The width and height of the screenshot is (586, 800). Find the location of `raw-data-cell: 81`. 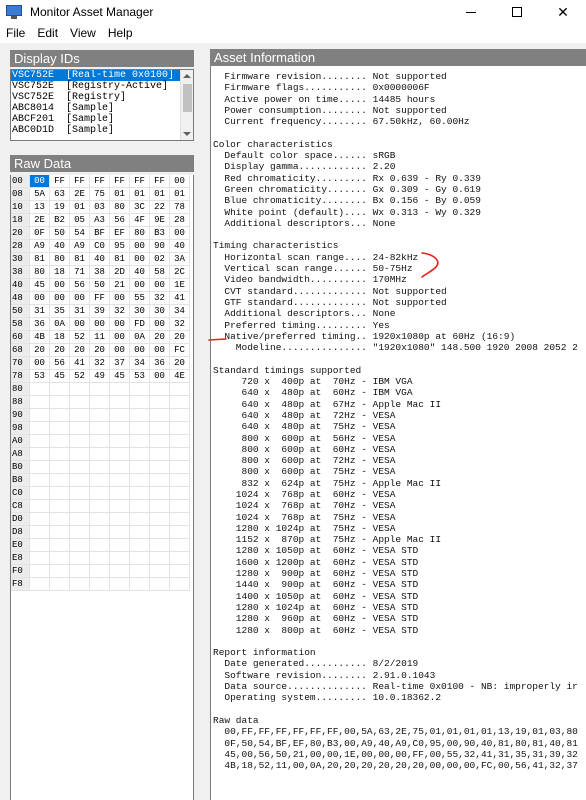

raw-data-cell: 81 is located at coordinates (40, 259).